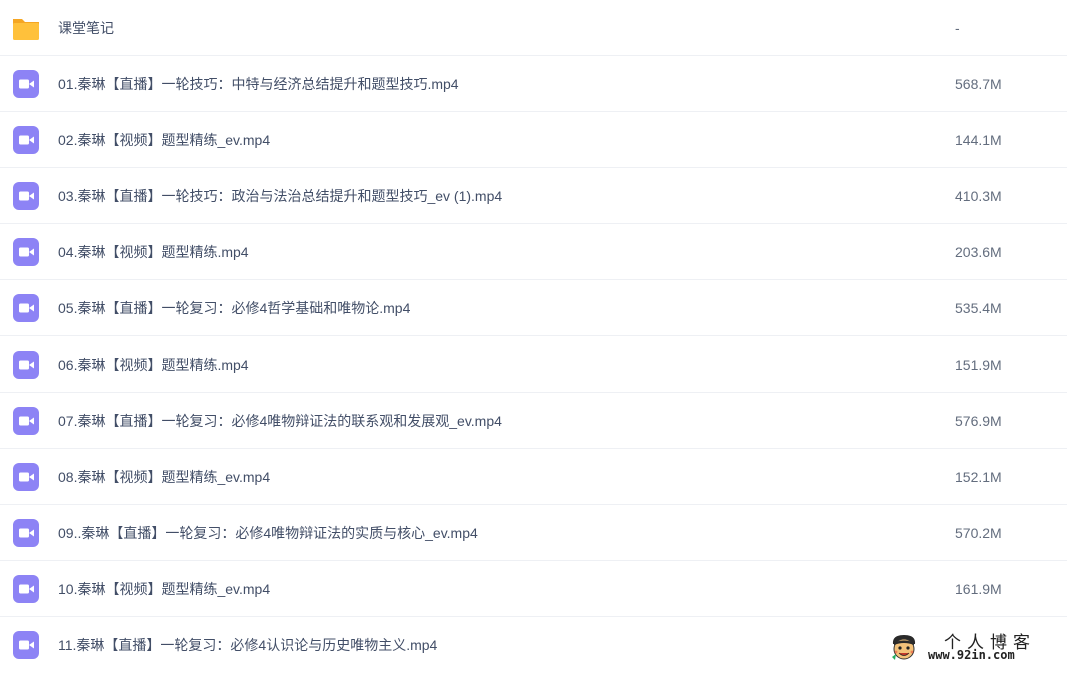  Describe the element at coordinates (978, 477) in the screenshot. I see `file-size: 152.1M` at that location.